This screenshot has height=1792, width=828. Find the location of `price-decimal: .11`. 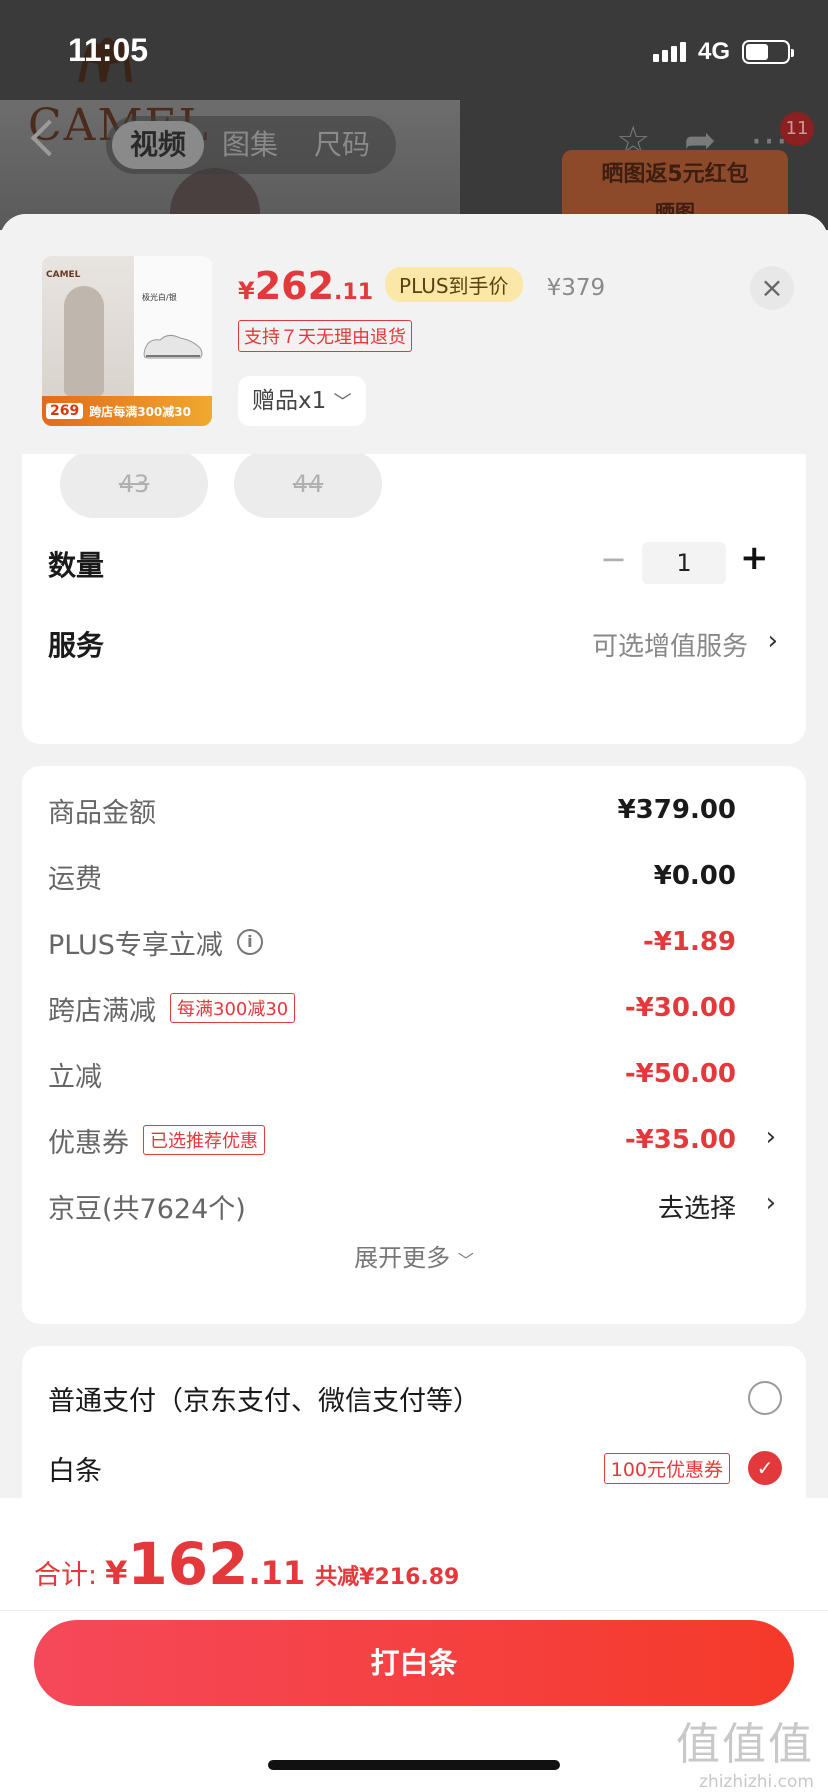

price-decimal: .11 is located at coordinates (354, 292).